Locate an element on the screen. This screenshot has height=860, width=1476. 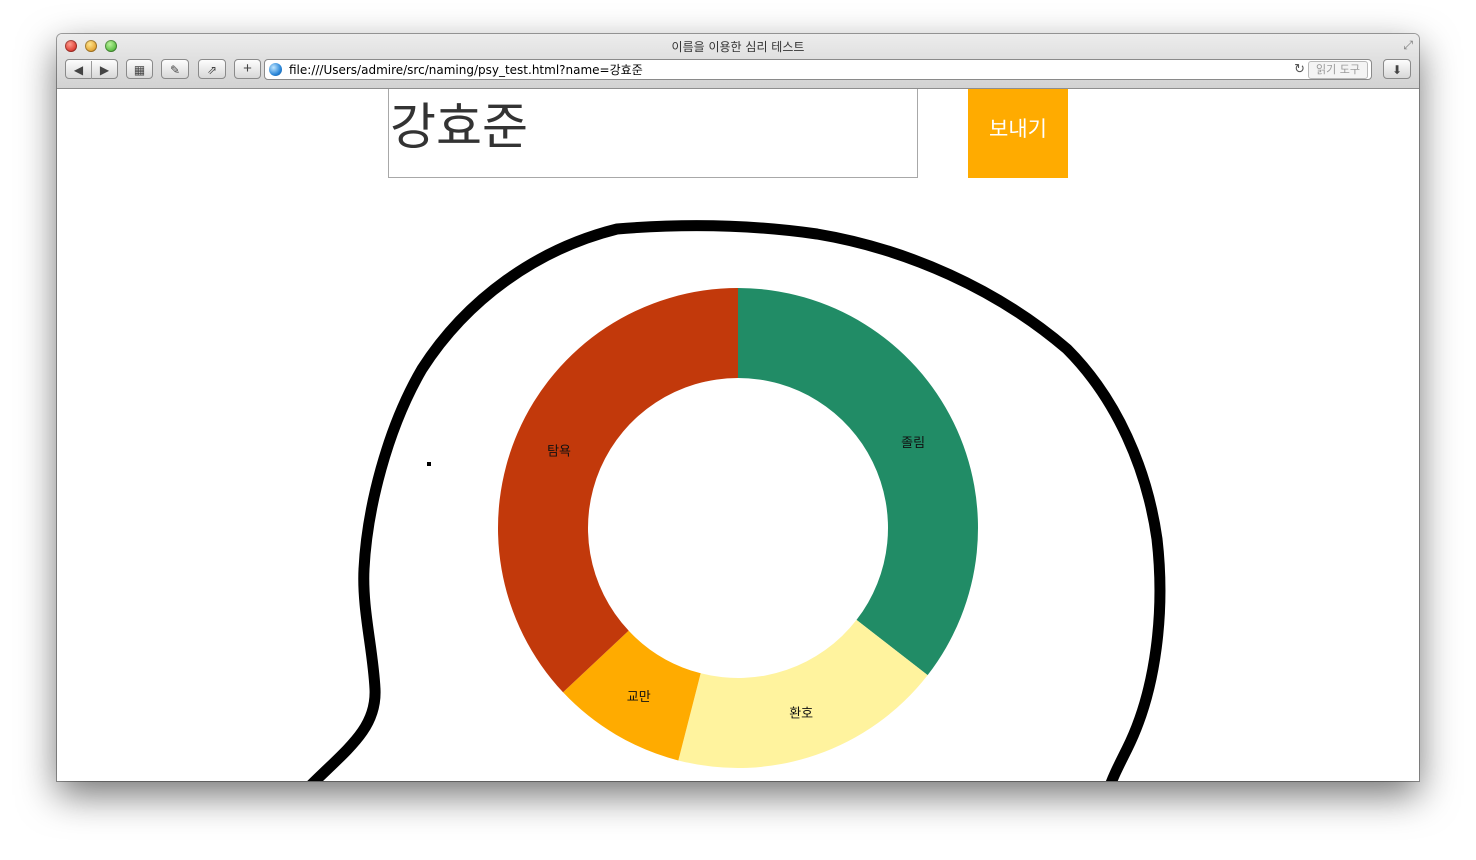
wrench-icon: ✎ is located at coordinates (175, 70).